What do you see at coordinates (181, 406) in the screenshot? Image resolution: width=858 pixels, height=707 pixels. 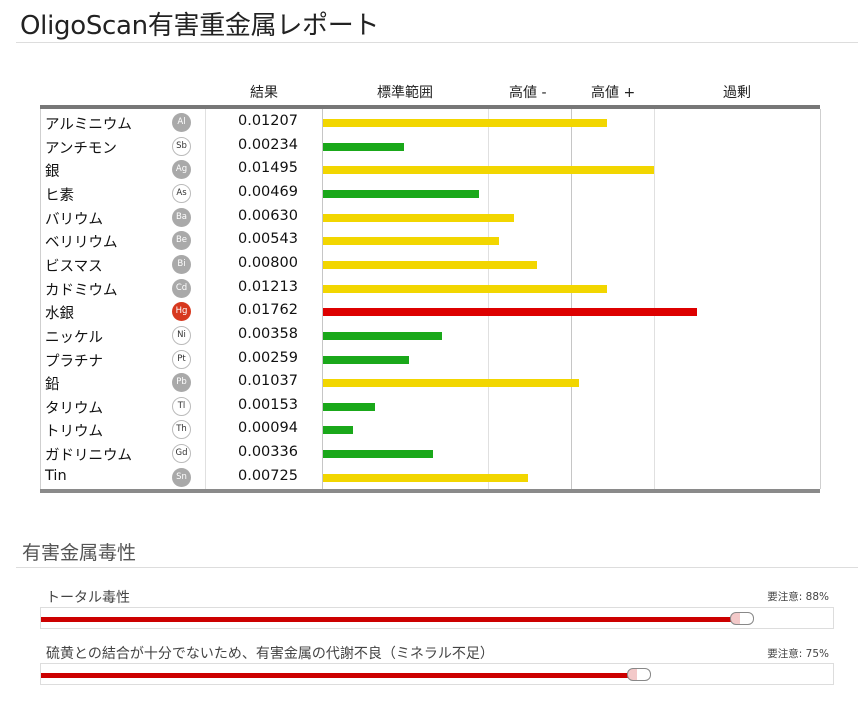 I see `element-symbol-badge: Tl` at bounding box center [181, 406].